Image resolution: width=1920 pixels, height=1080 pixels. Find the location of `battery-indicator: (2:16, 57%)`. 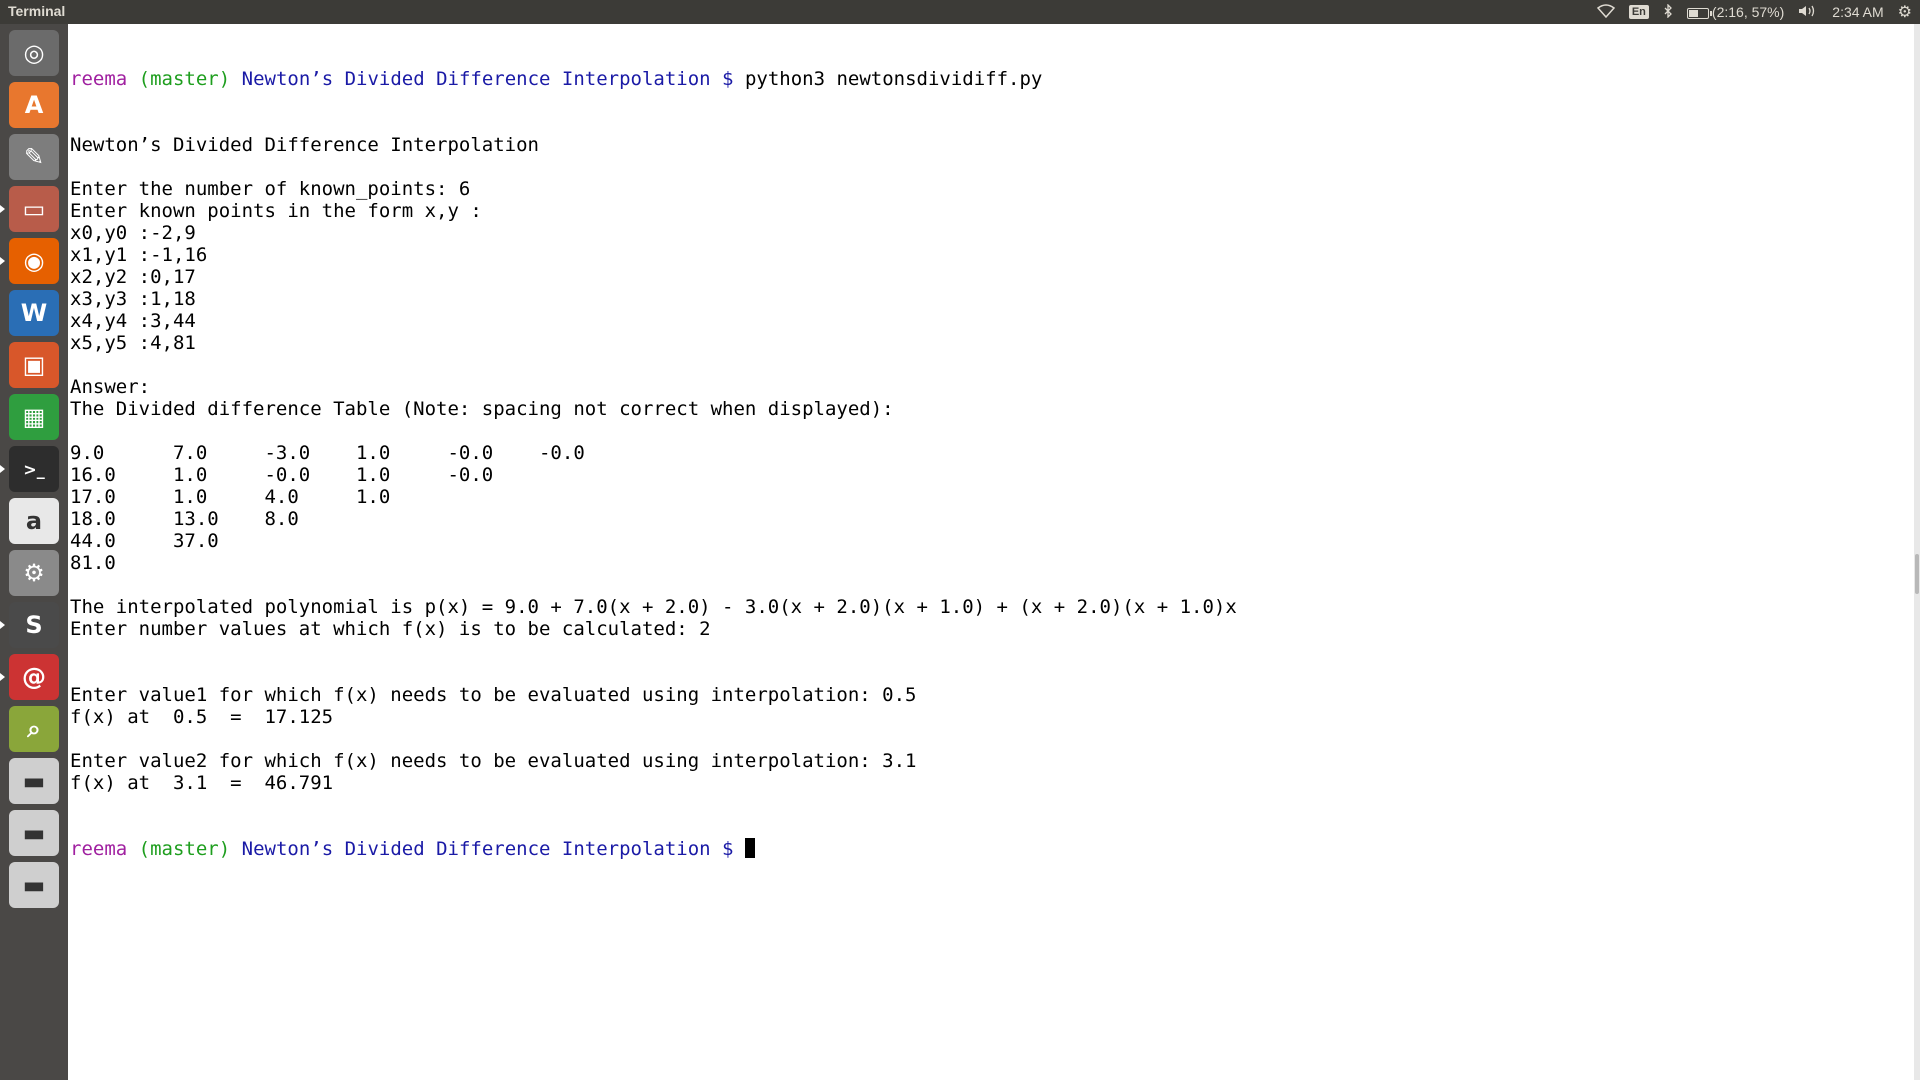

battery-indicator: (2:16, 57%) is located at coordinates (1735, 12).